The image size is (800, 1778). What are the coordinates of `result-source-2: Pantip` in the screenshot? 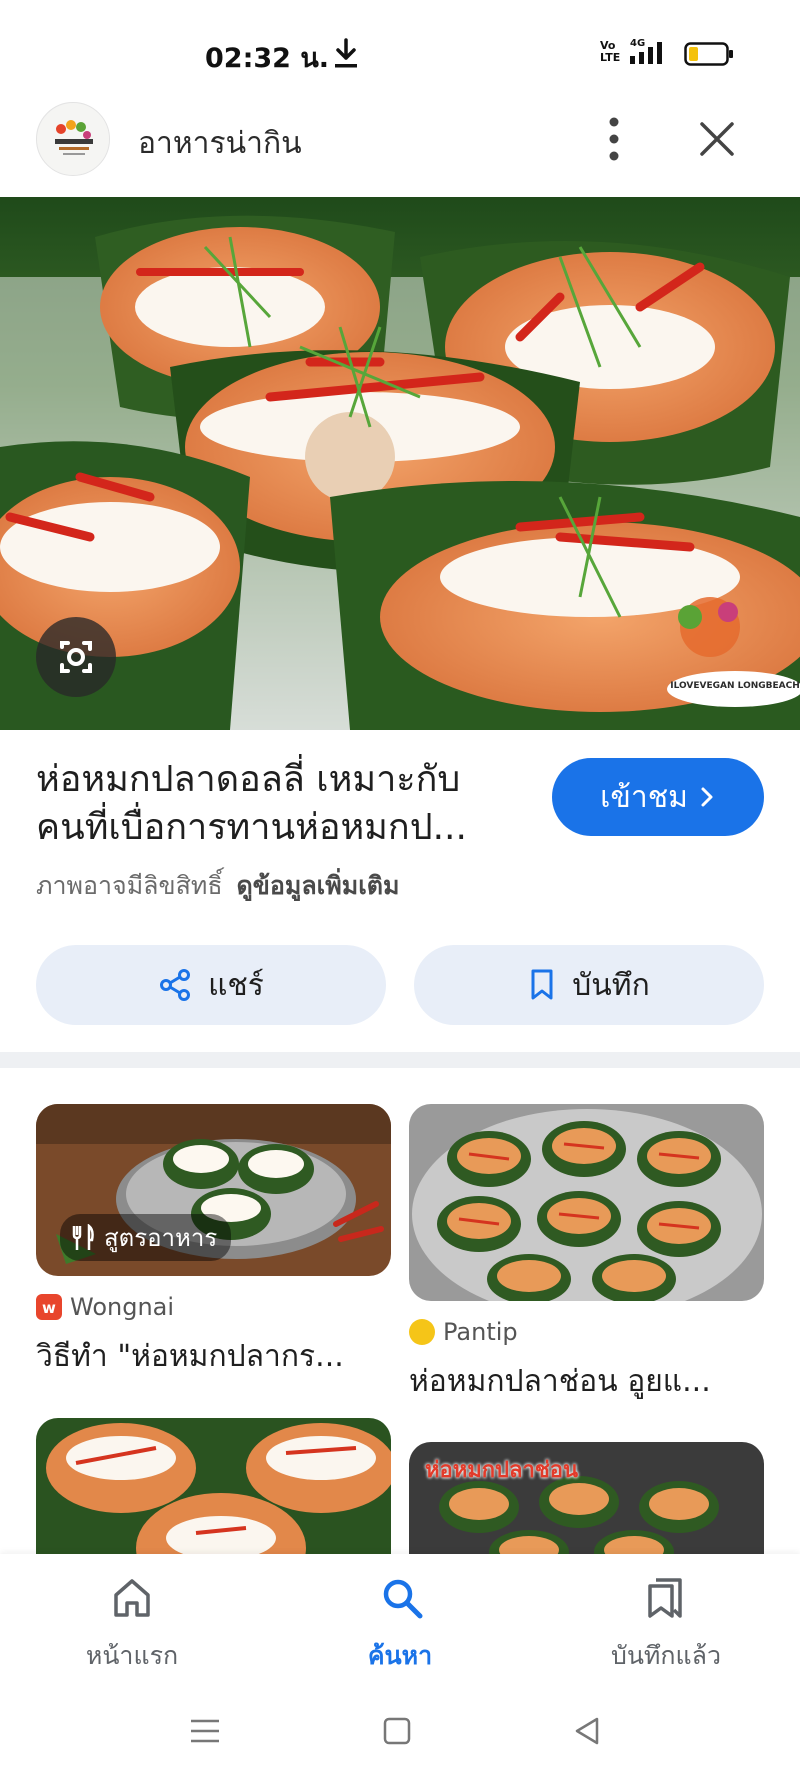 It's located at (463, 1332).